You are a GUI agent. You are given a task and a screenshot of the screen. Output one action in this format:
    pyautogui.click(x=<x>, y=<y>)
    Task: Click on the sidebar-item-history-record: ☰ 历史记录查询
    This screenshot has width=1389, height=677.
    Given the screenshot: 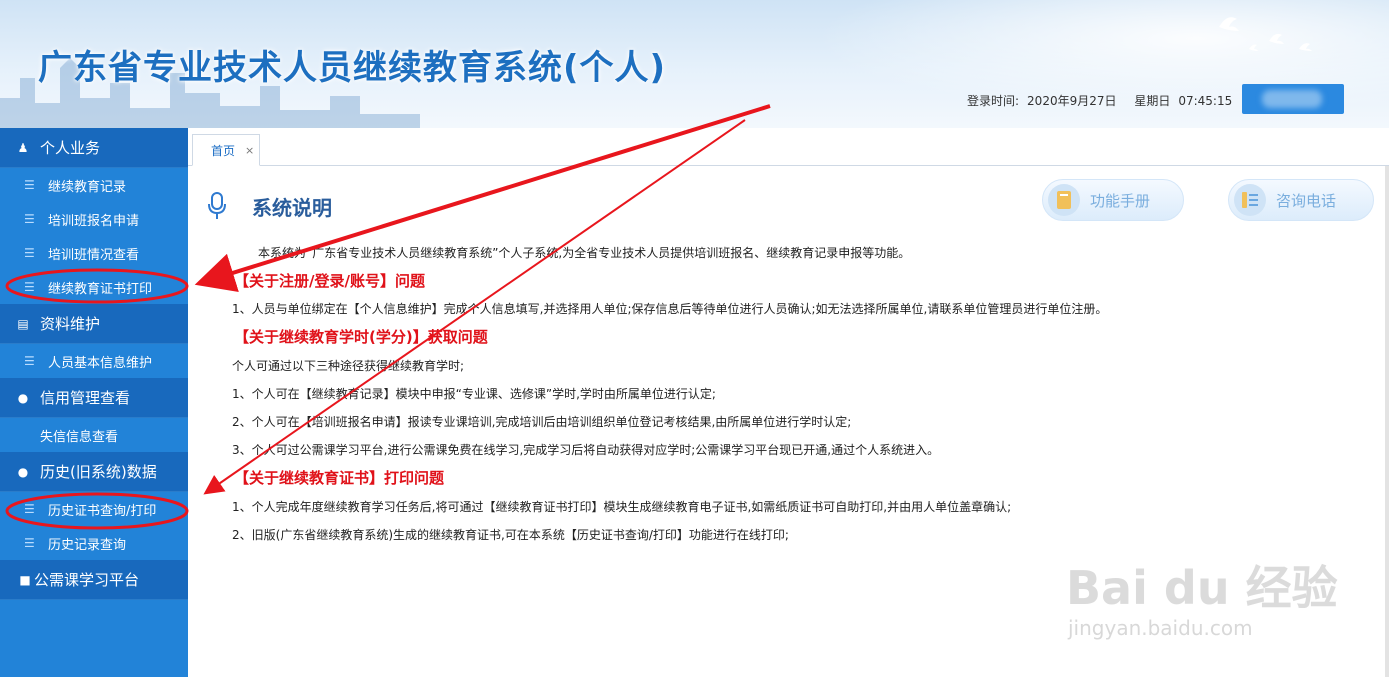 What is the action you would take?
    pyautogui.click(x=94, y=543)
    